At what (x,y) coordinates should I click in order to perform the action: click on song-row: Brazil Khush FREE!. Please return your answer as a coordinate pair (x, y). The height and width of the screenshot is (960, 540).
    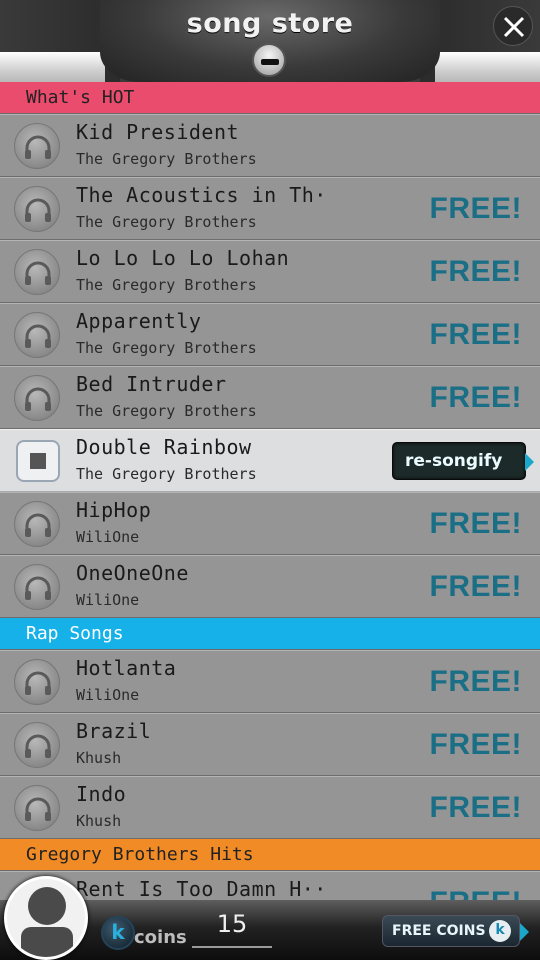
    Looking at the image, I should click on (270, 744).